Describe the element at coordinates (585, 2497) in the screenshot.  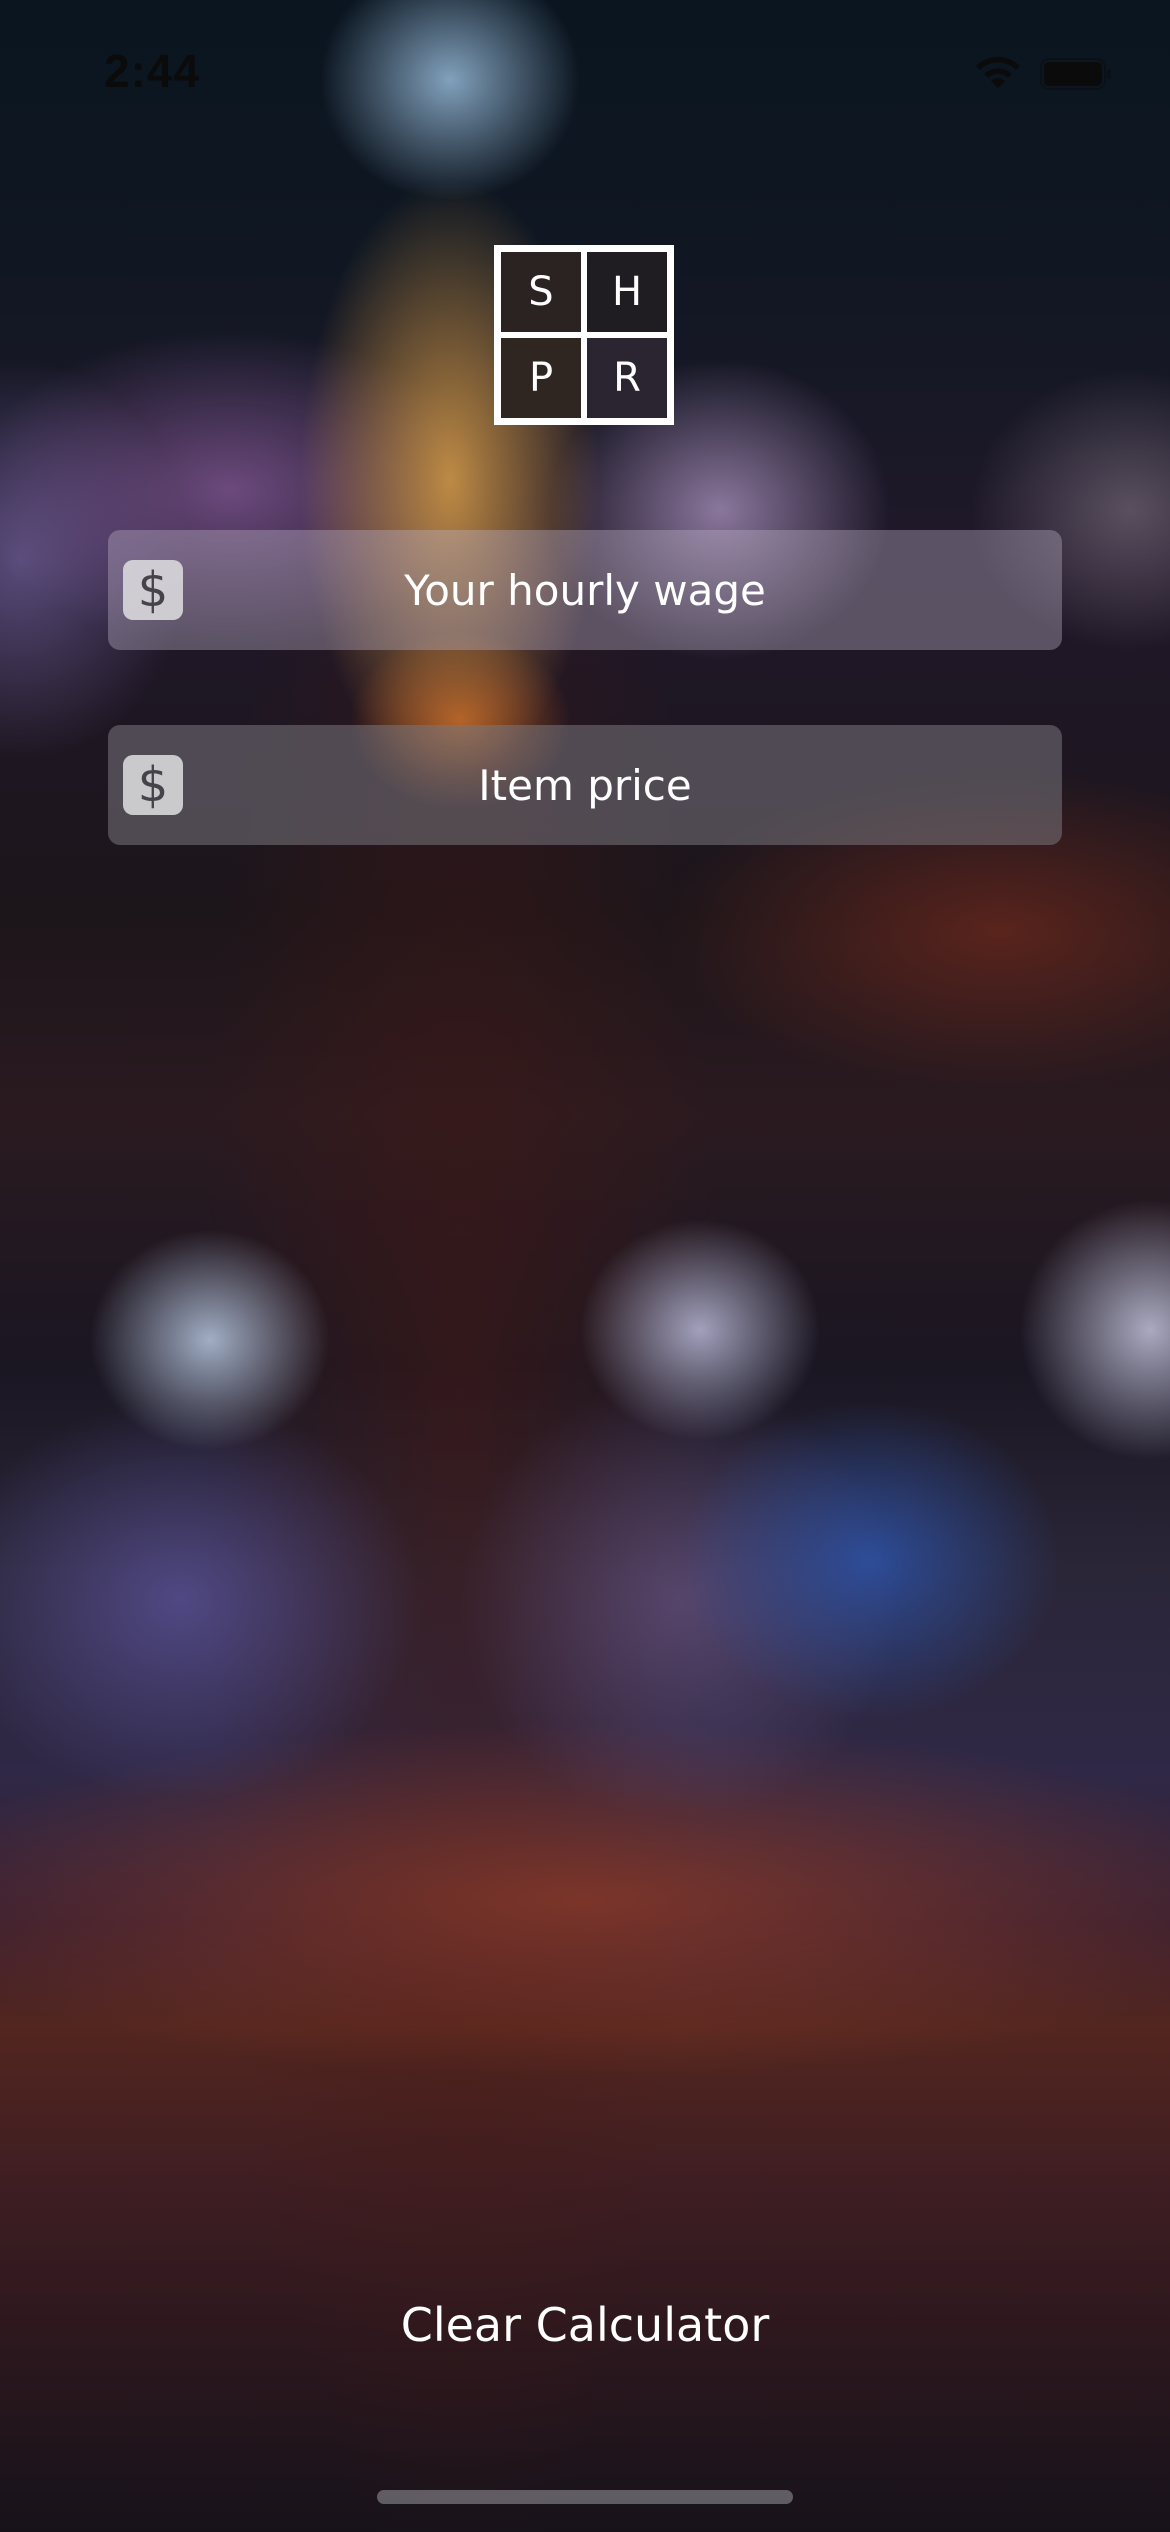
I see `home-indicator` at that location.